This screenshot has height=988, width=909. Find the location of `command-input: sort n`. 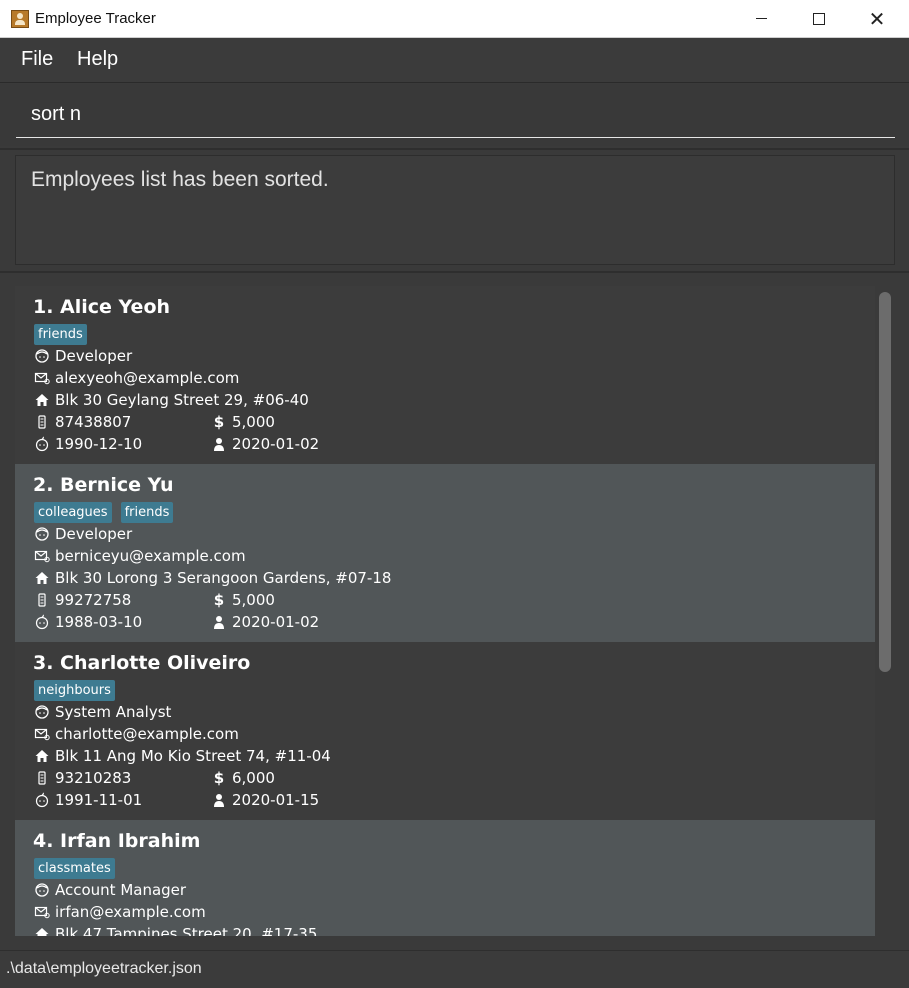

command-input: sort n is located at coordinates (455, 113).